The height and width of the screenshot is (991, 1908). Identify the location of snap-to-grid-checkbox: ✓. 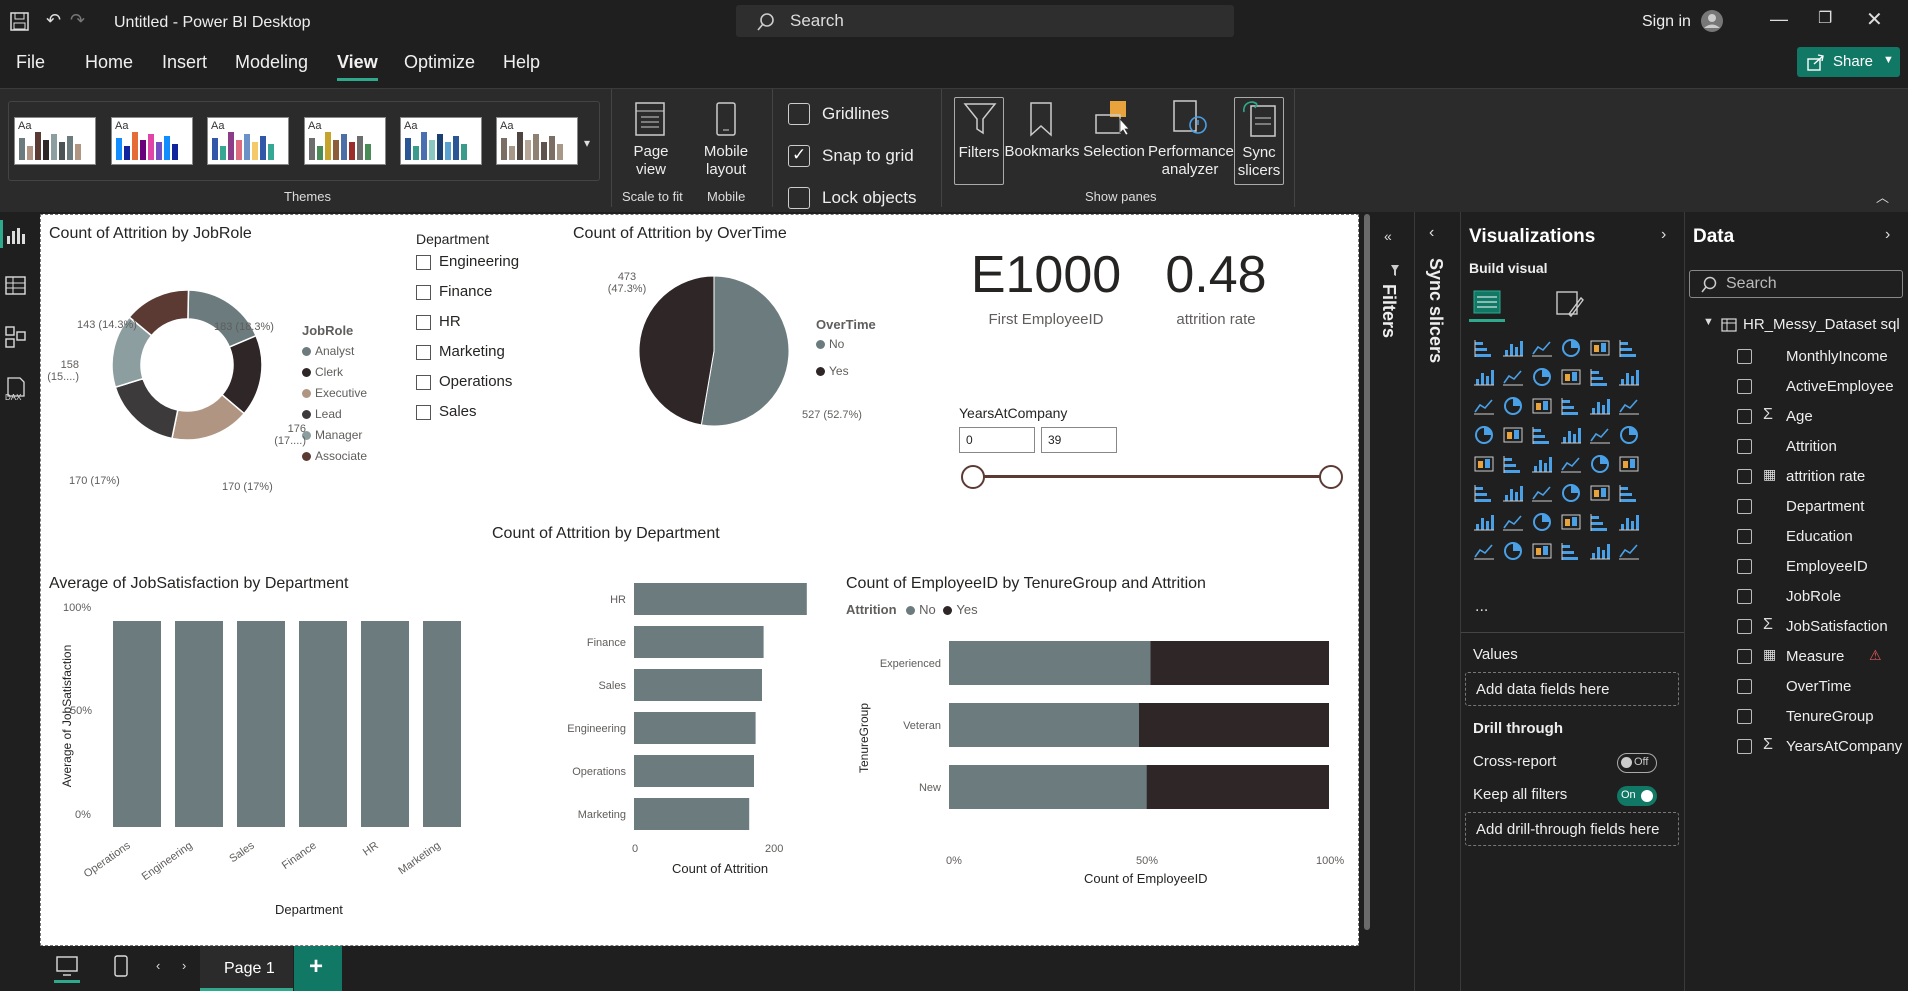
(799, 156).